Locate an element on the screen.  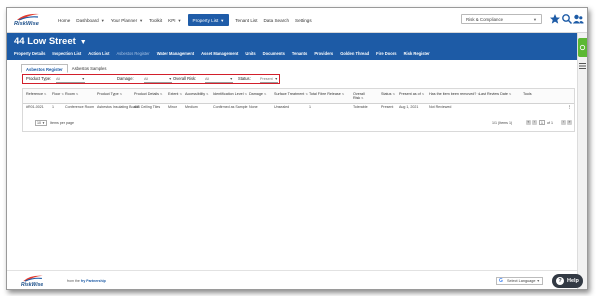
column-header-surface-treatment: Surface Treatment⇅ is located at coordinates (291, 94).